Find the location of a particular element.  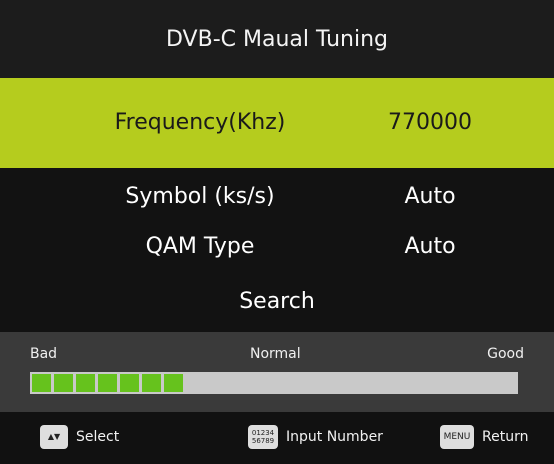

qam-type-value: Auto is located at coordinates (430, 247).